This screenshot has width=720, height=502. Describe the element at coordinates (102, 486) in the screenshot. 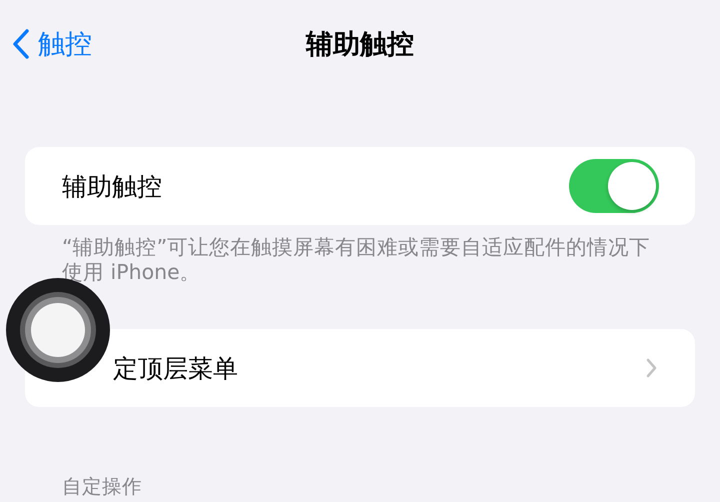

I see `section-header: 自定操作` at that location.